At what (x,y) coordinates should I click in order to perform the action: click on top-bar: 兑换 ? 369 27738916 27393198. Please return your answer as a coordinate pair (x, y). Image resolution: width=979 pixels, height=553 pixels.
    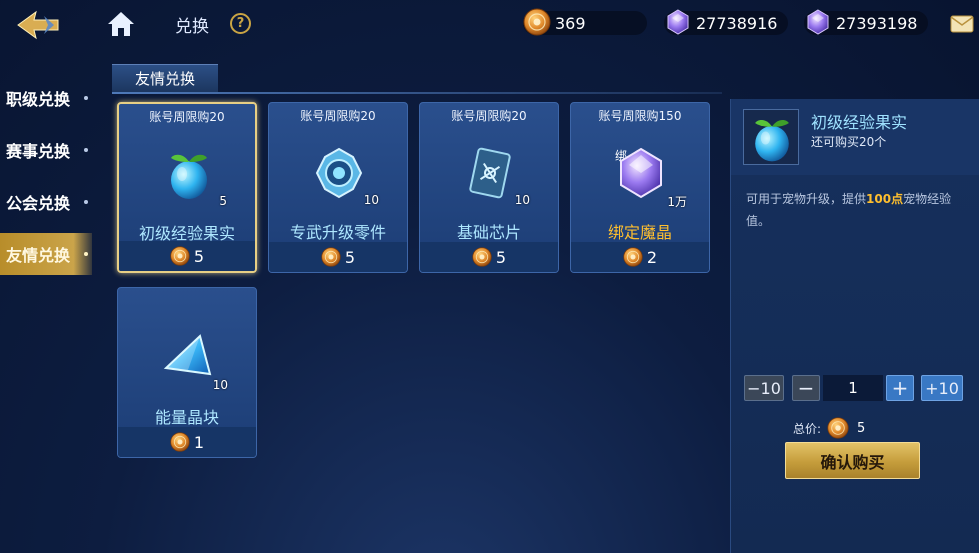
    Looking at the image, I should click on (489, 25).